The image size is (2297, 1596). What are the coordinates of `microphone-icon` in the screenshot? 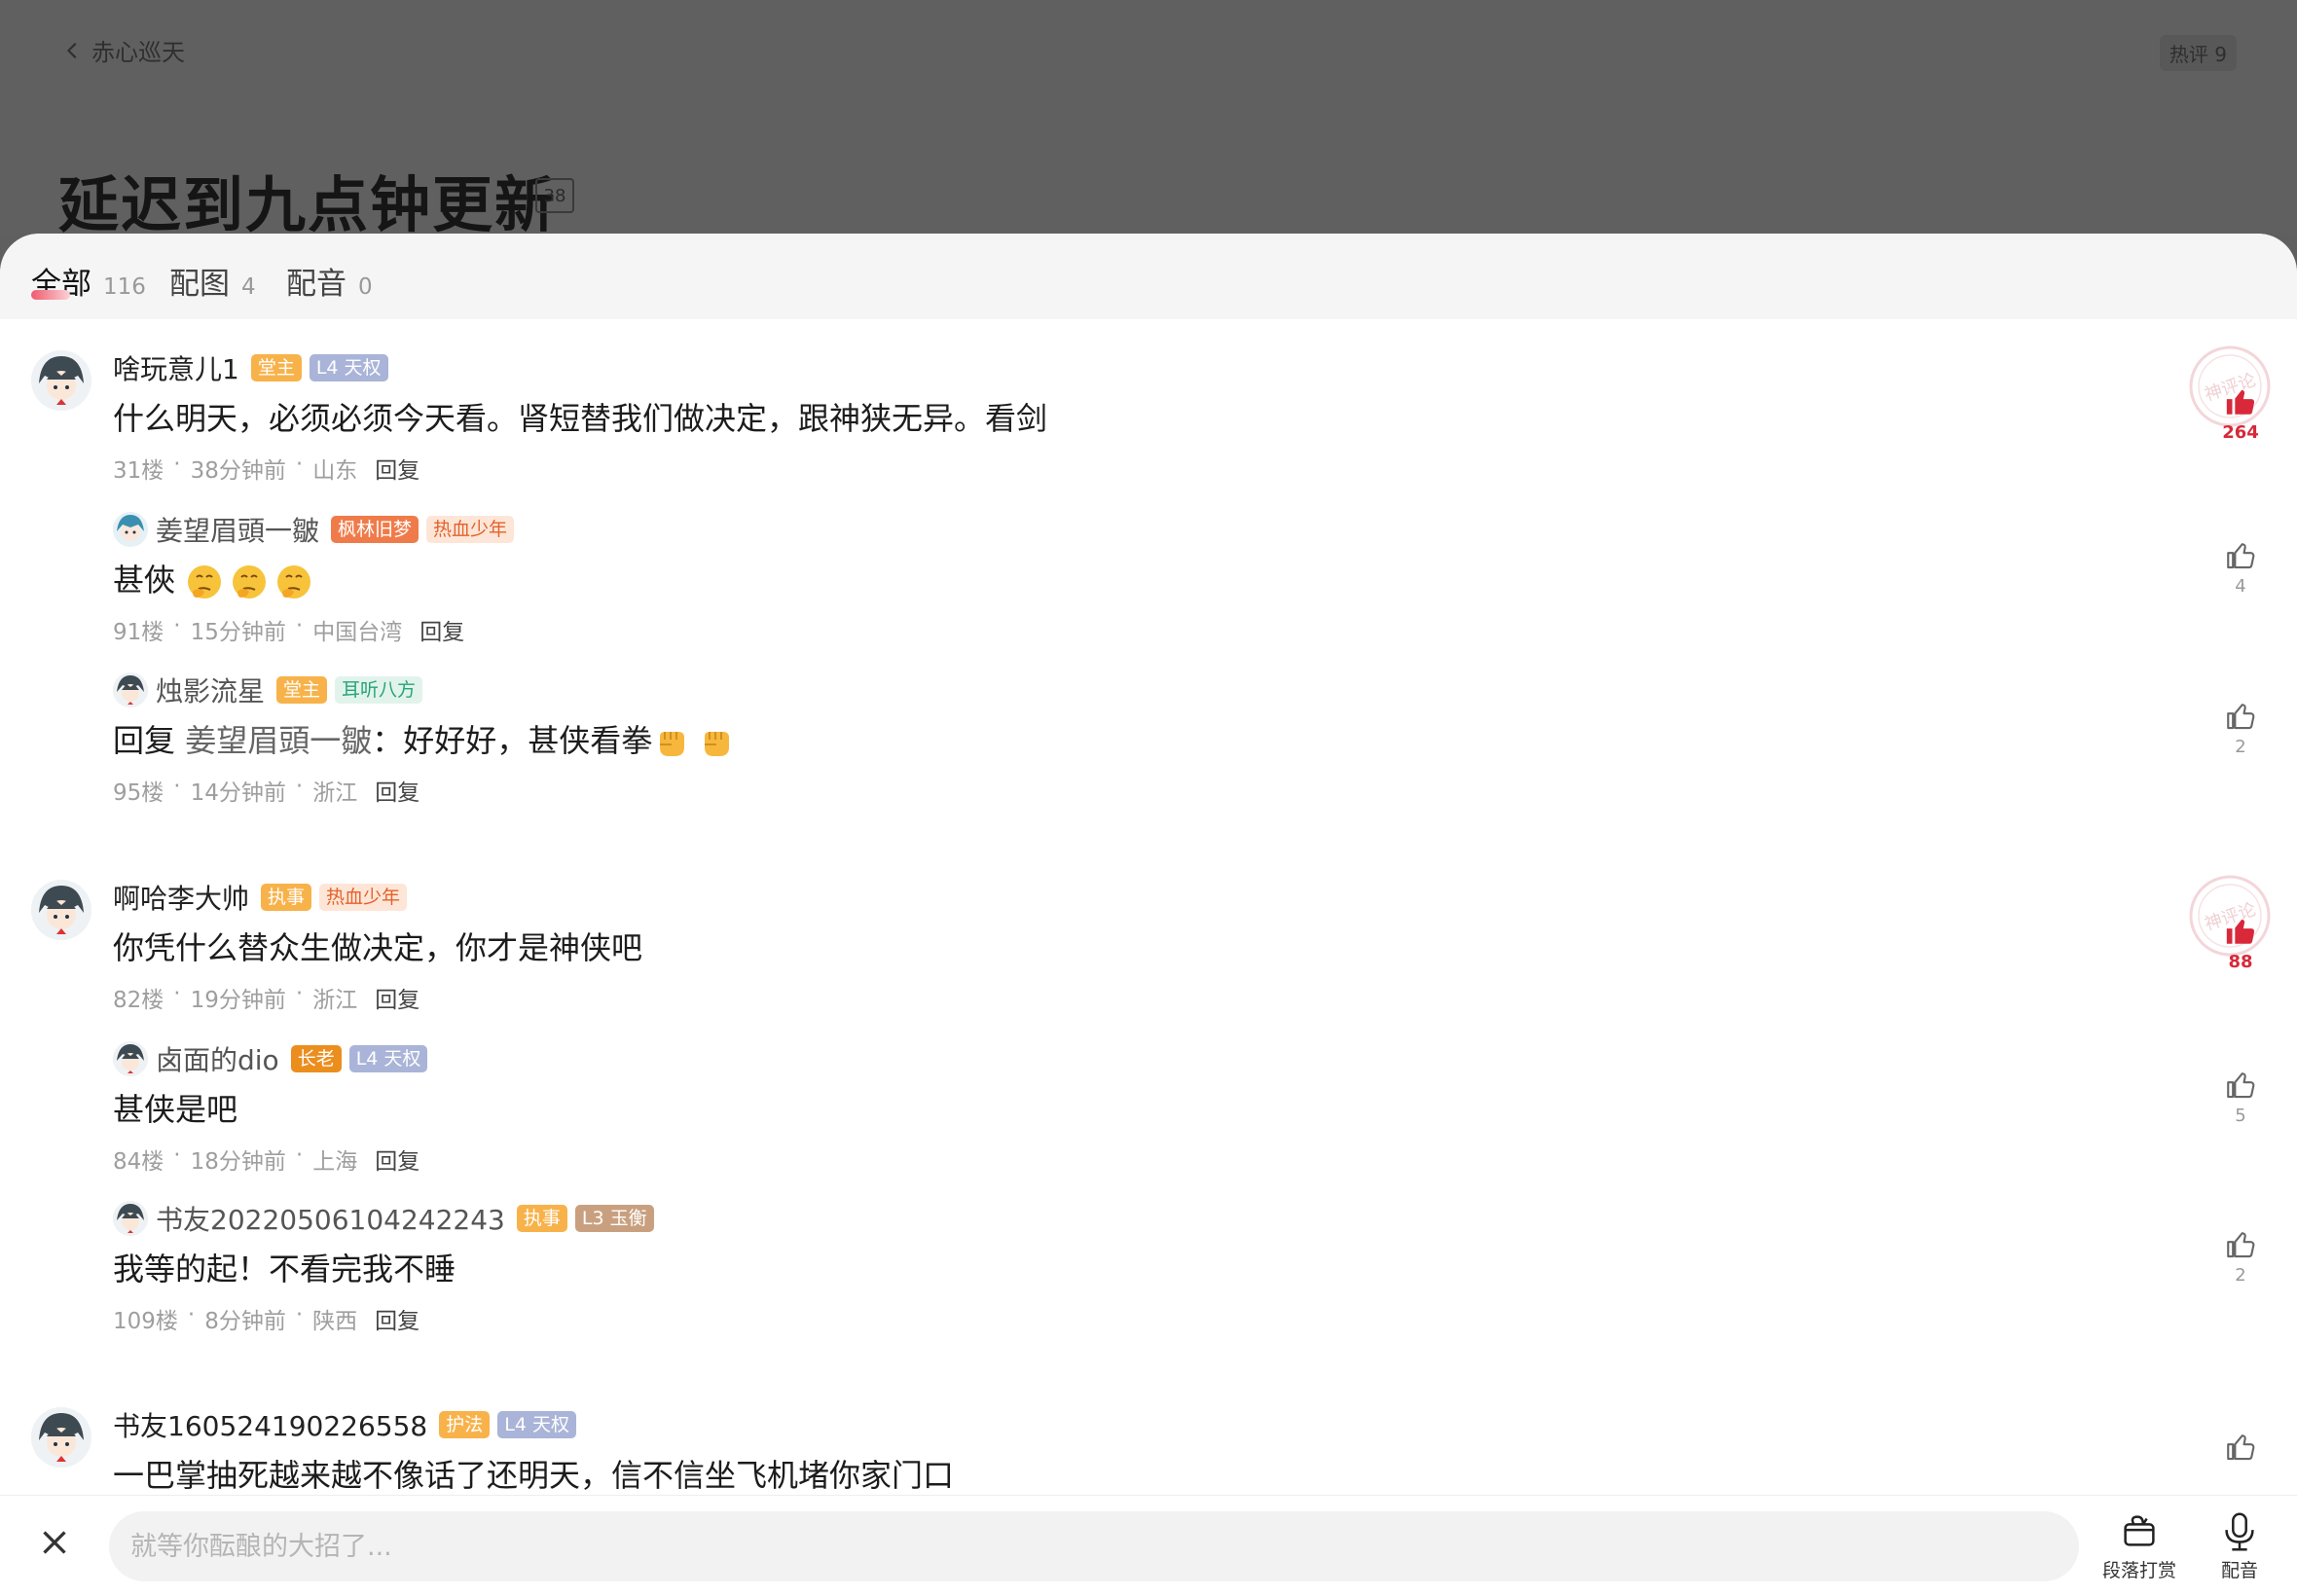 It's located at (2239, 1532).